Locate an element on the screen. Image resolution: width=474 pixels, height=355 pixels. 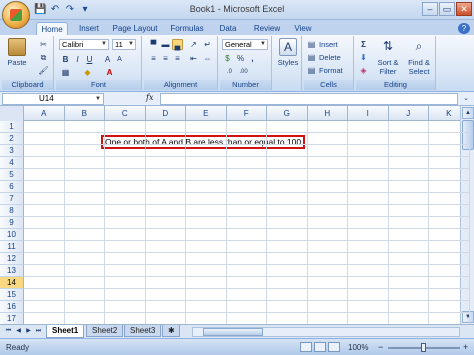
row-header: 5 is located at coordinates (12, 175).